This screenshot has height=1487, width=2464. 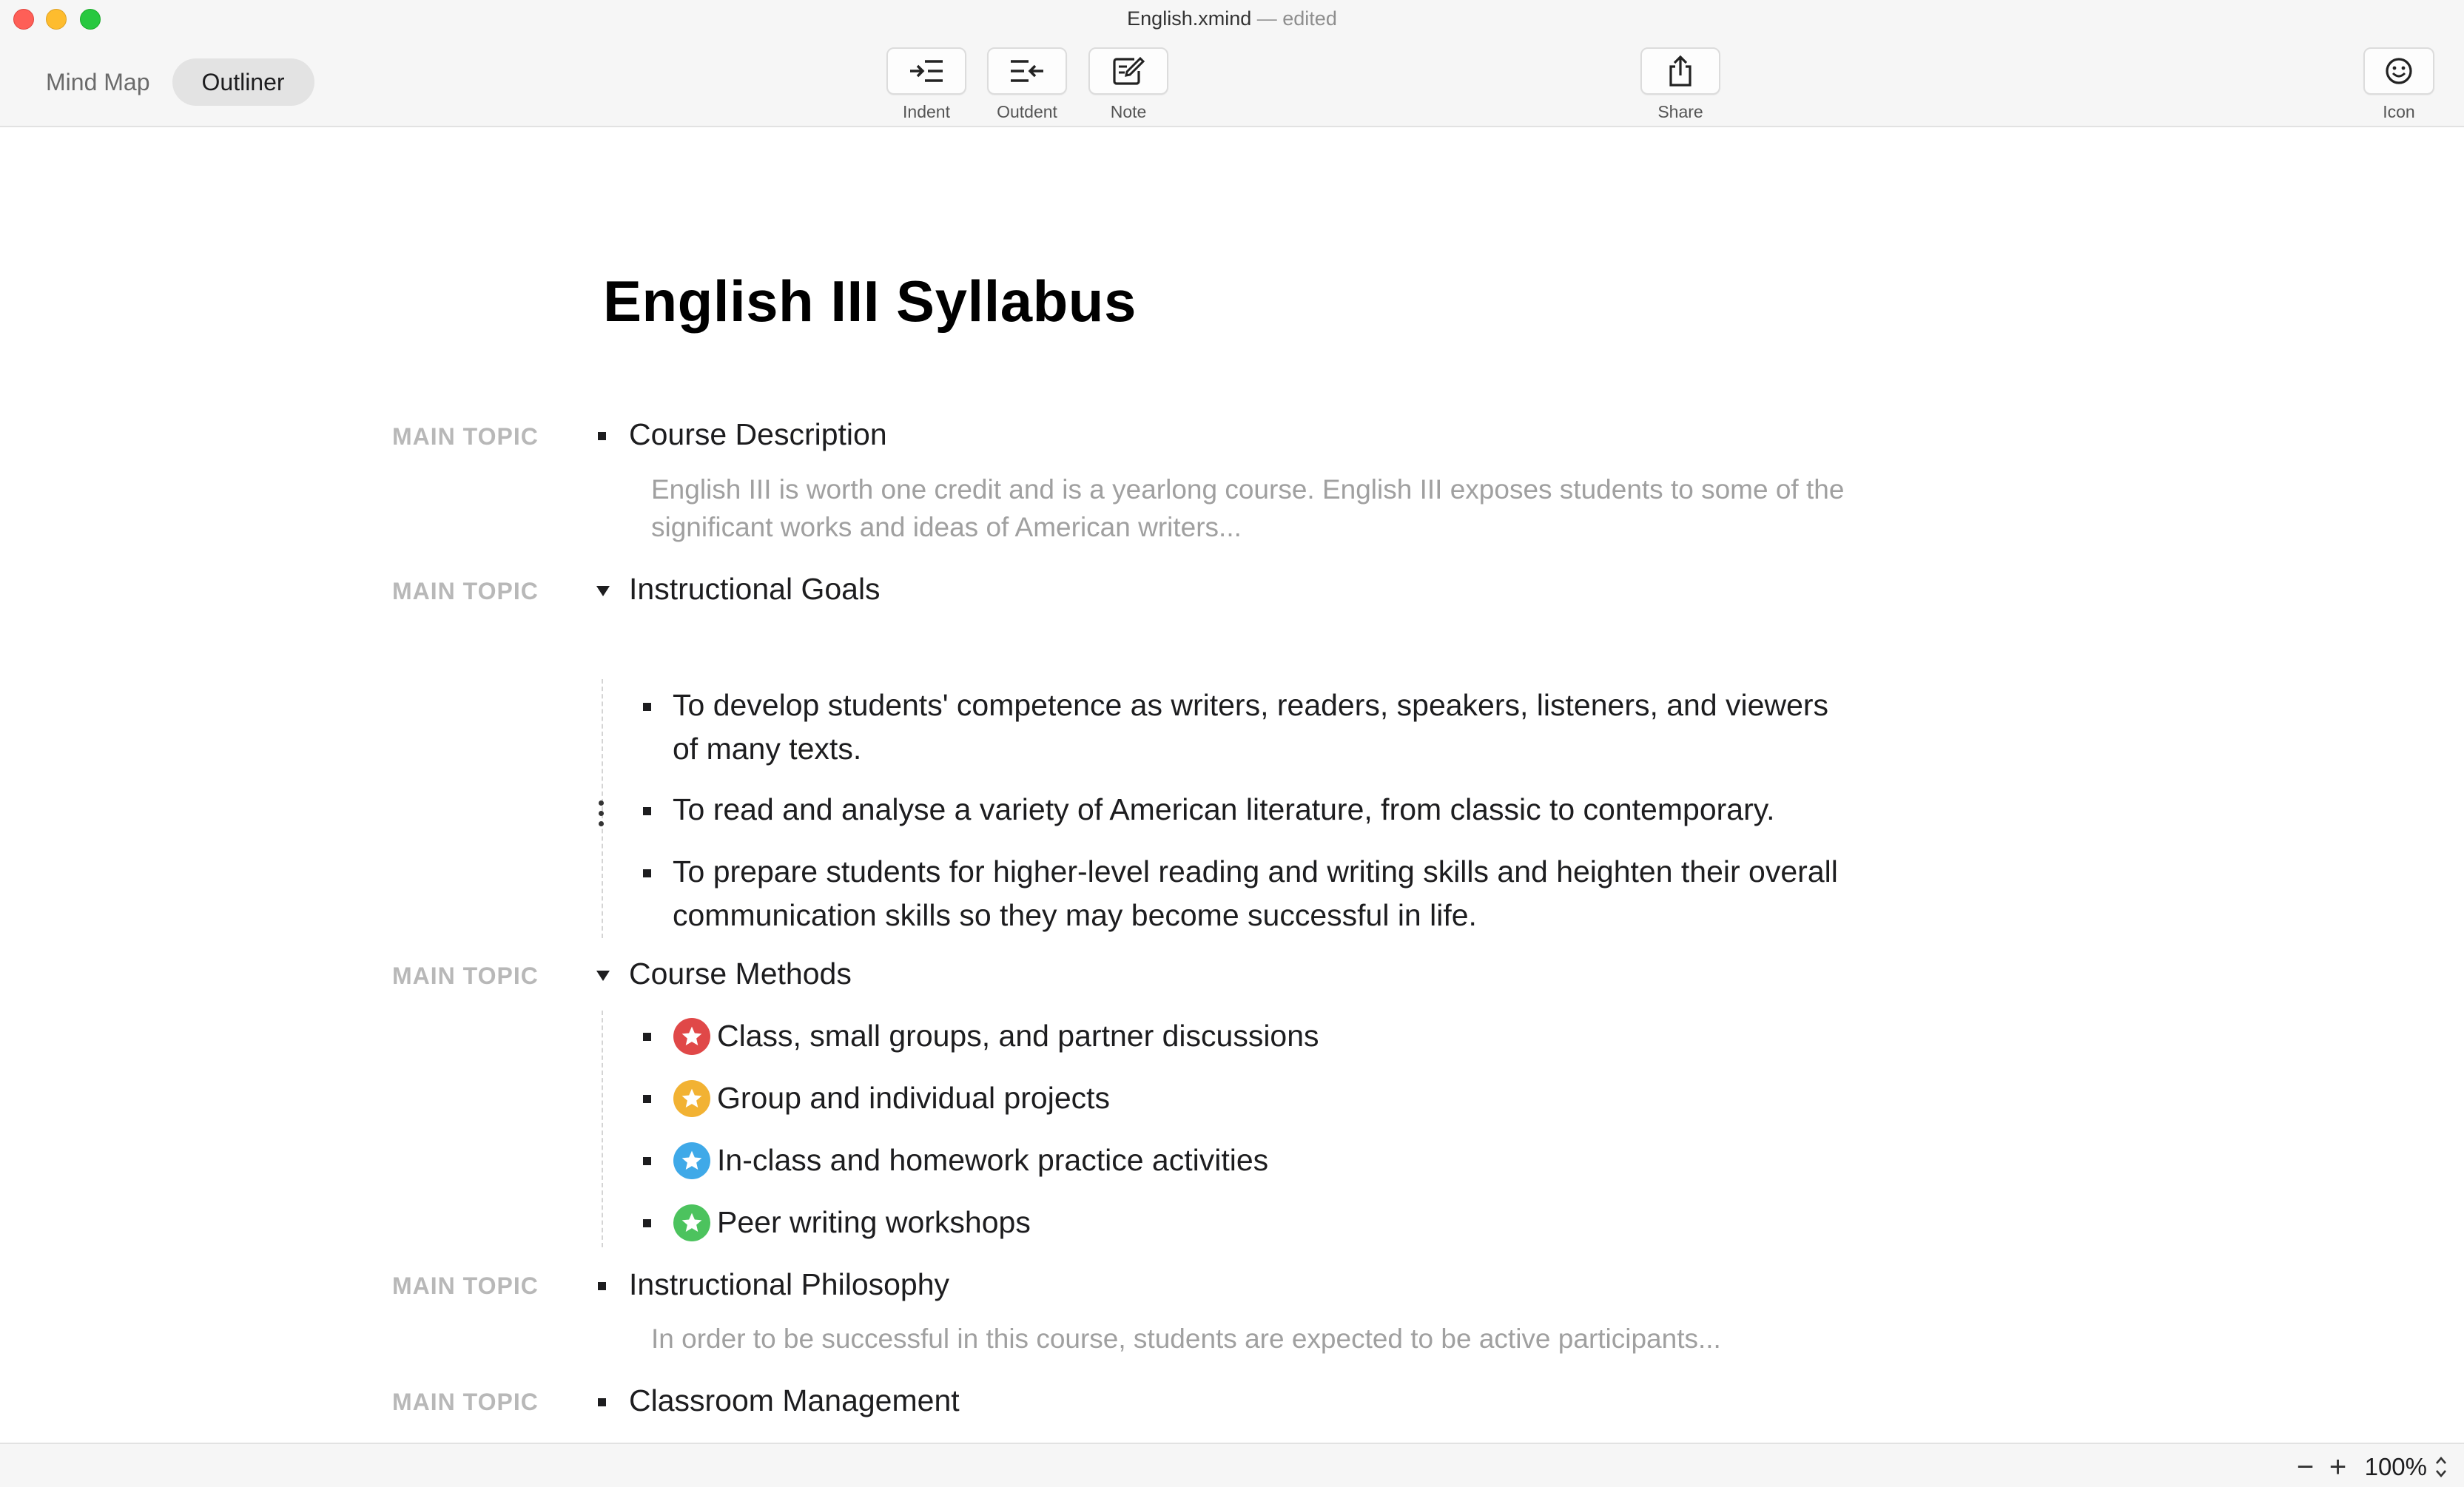 I want to click on note-tool: Note, so click(x=1128, y=84).